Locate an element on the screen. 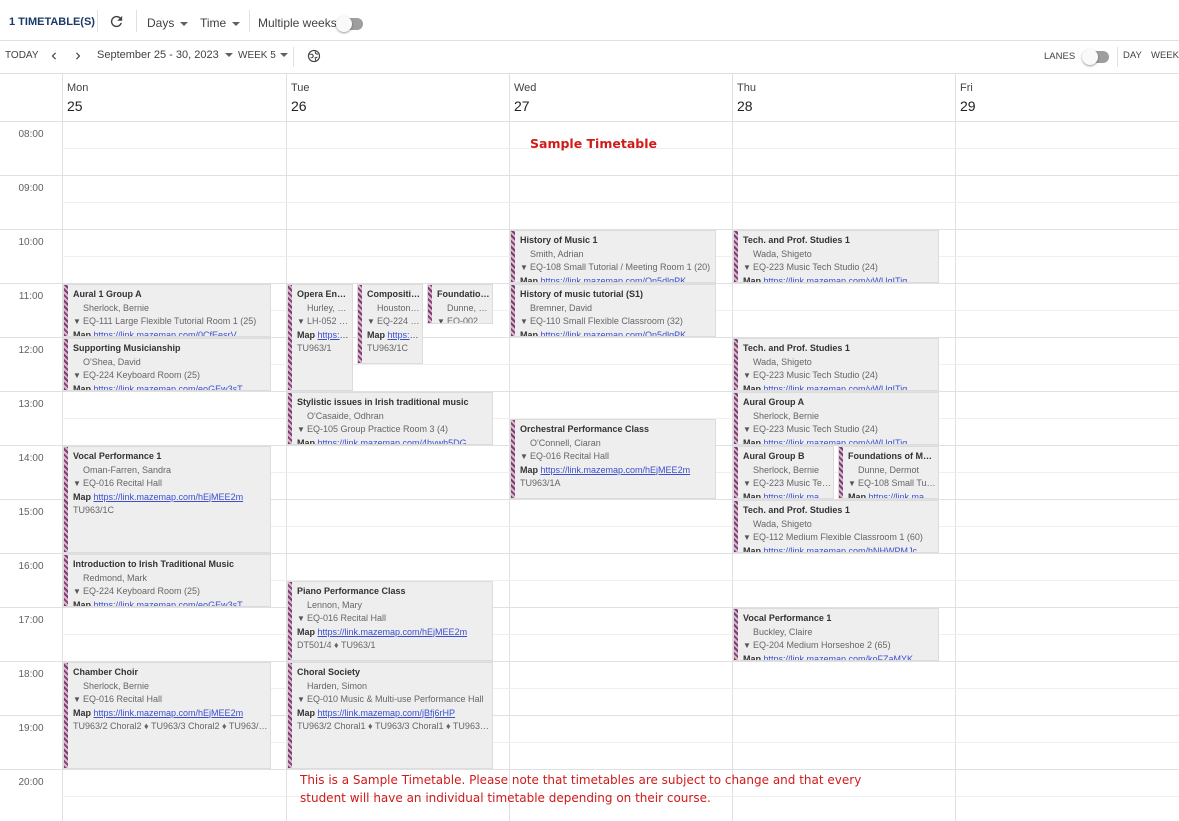 The height and width of the screenshot is (821, 1179). map-link: https://link.mazemap.com/koFZaMYK is located at coordinates (839, 657).